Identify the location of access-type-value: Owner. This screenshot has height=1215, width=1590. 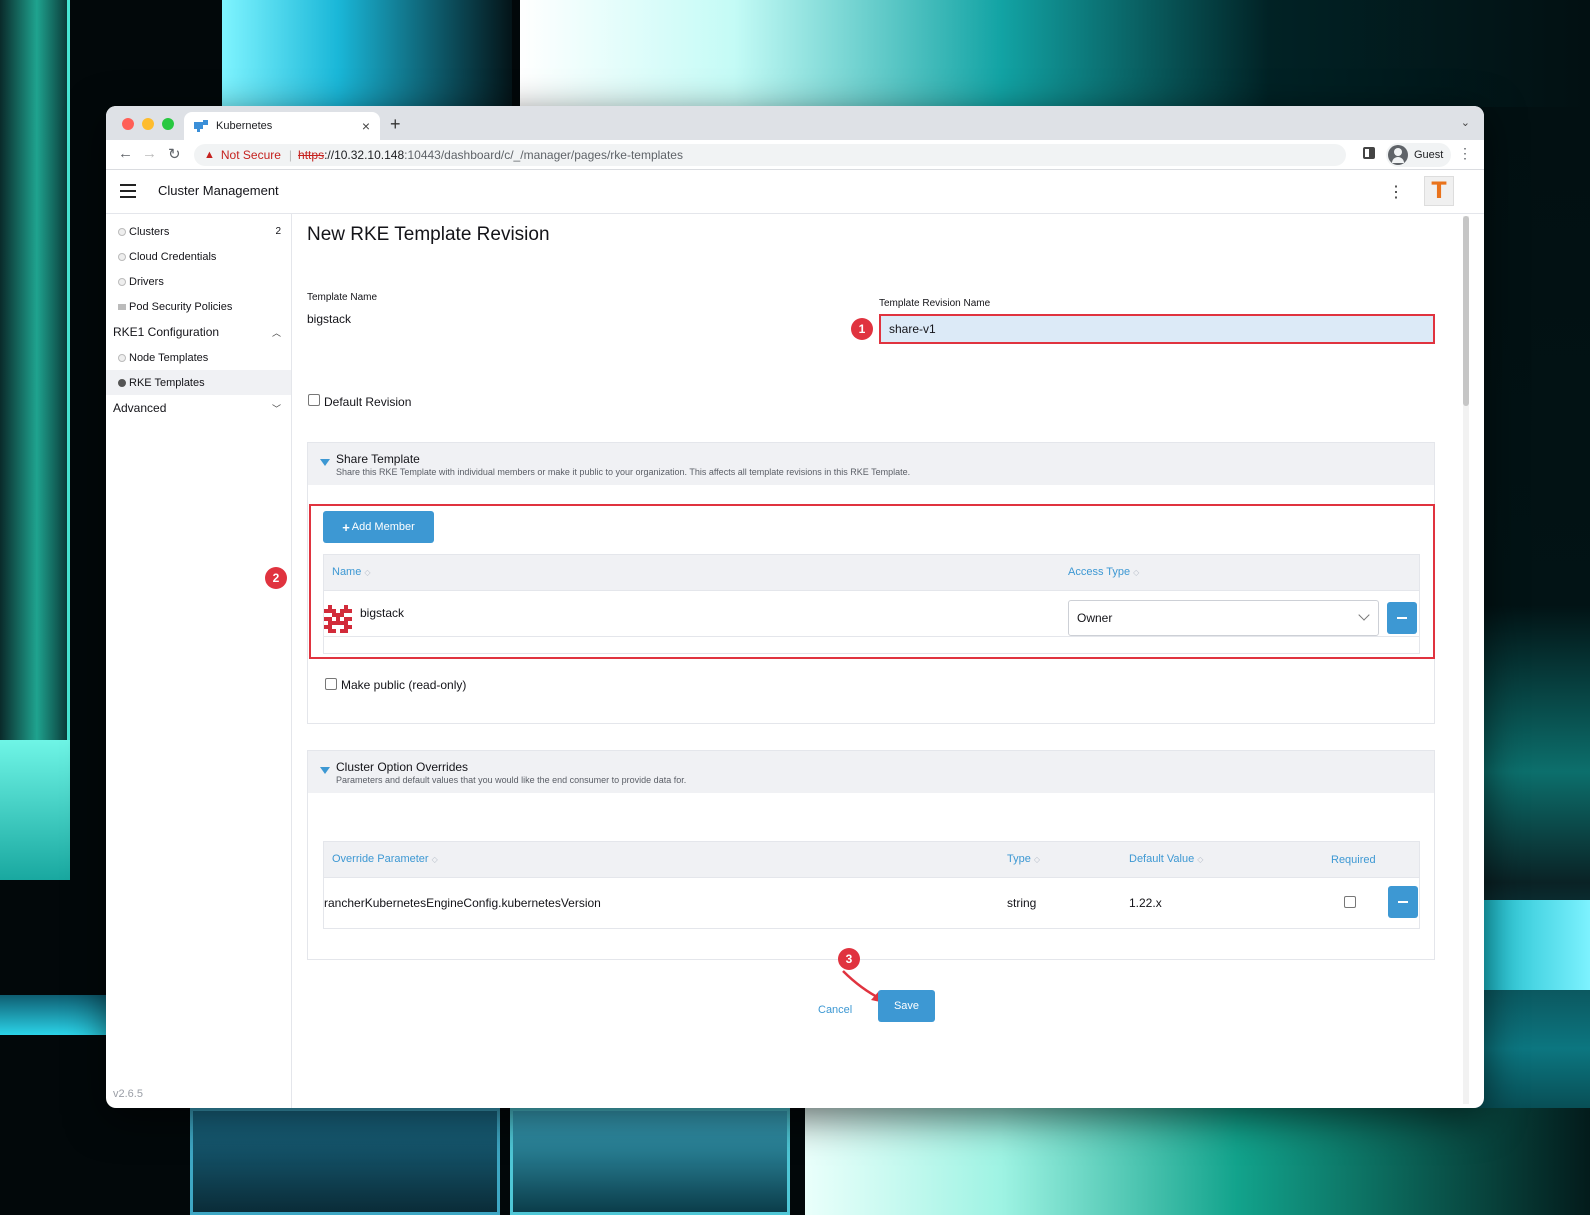
(1095, 618).